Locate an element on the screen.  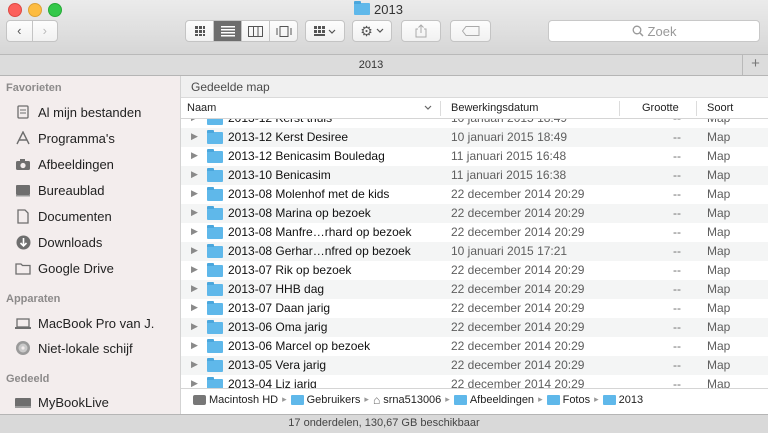
server-icon is located at coordinates (23, 402).